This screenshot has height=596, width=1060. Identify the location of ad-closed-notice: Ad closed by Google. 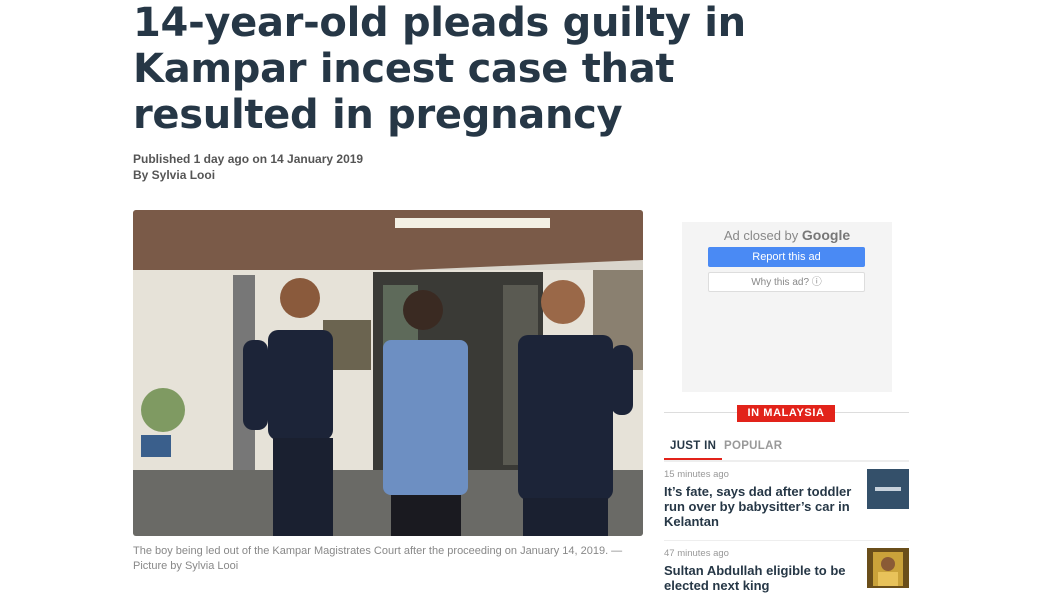
(787, 235).